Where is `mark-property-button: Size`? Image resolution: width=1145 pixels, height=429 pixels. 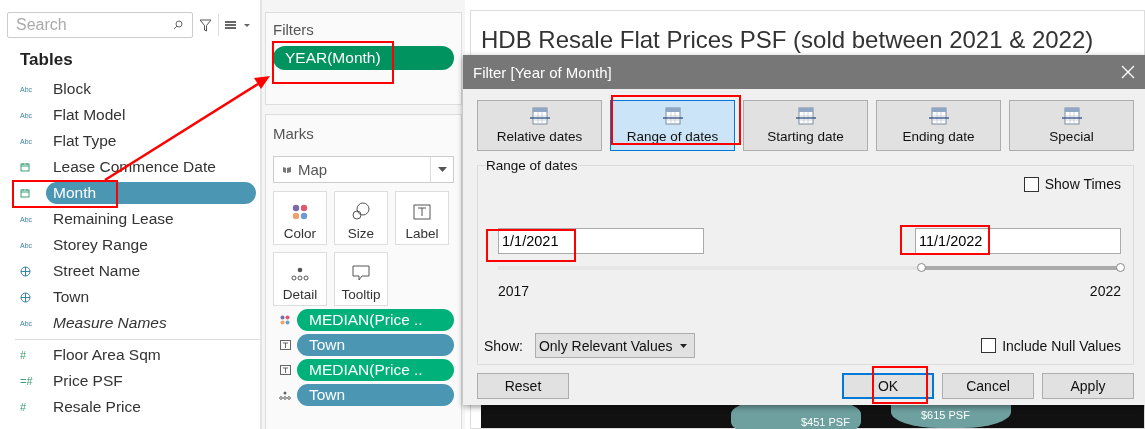
mark-property-button: Size is located at coordinates (361, 218).